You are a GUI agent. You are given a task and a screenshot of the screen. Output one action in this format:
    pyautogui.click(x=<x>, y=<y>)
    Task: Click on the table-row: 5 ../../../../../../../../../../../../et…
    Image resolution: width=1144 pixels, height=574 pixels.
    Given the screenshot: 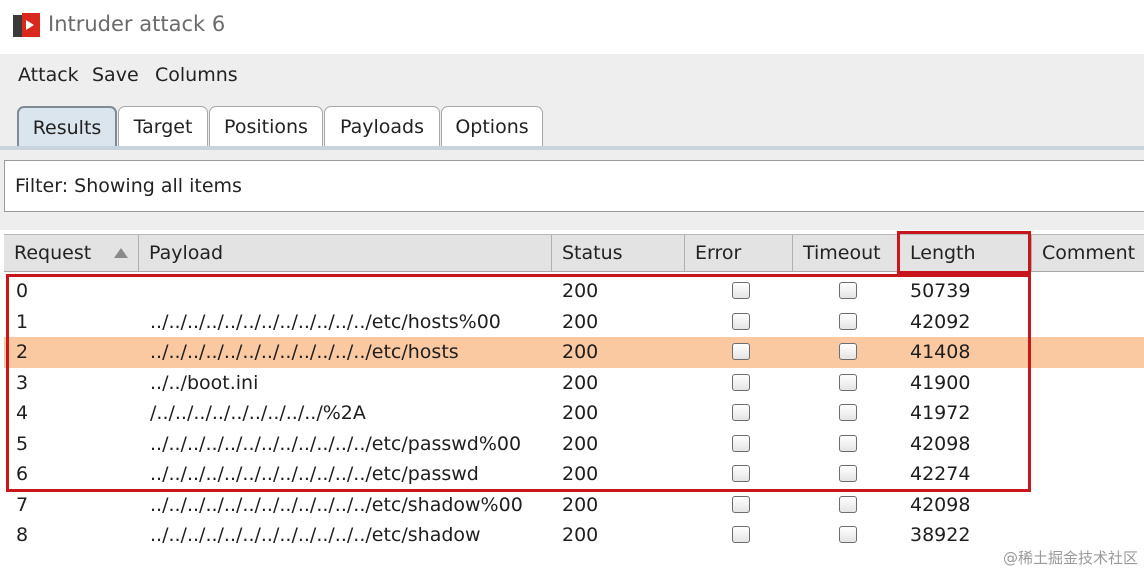 What is the action you would take?
    pyautogui.click(x=574, y=444)
    